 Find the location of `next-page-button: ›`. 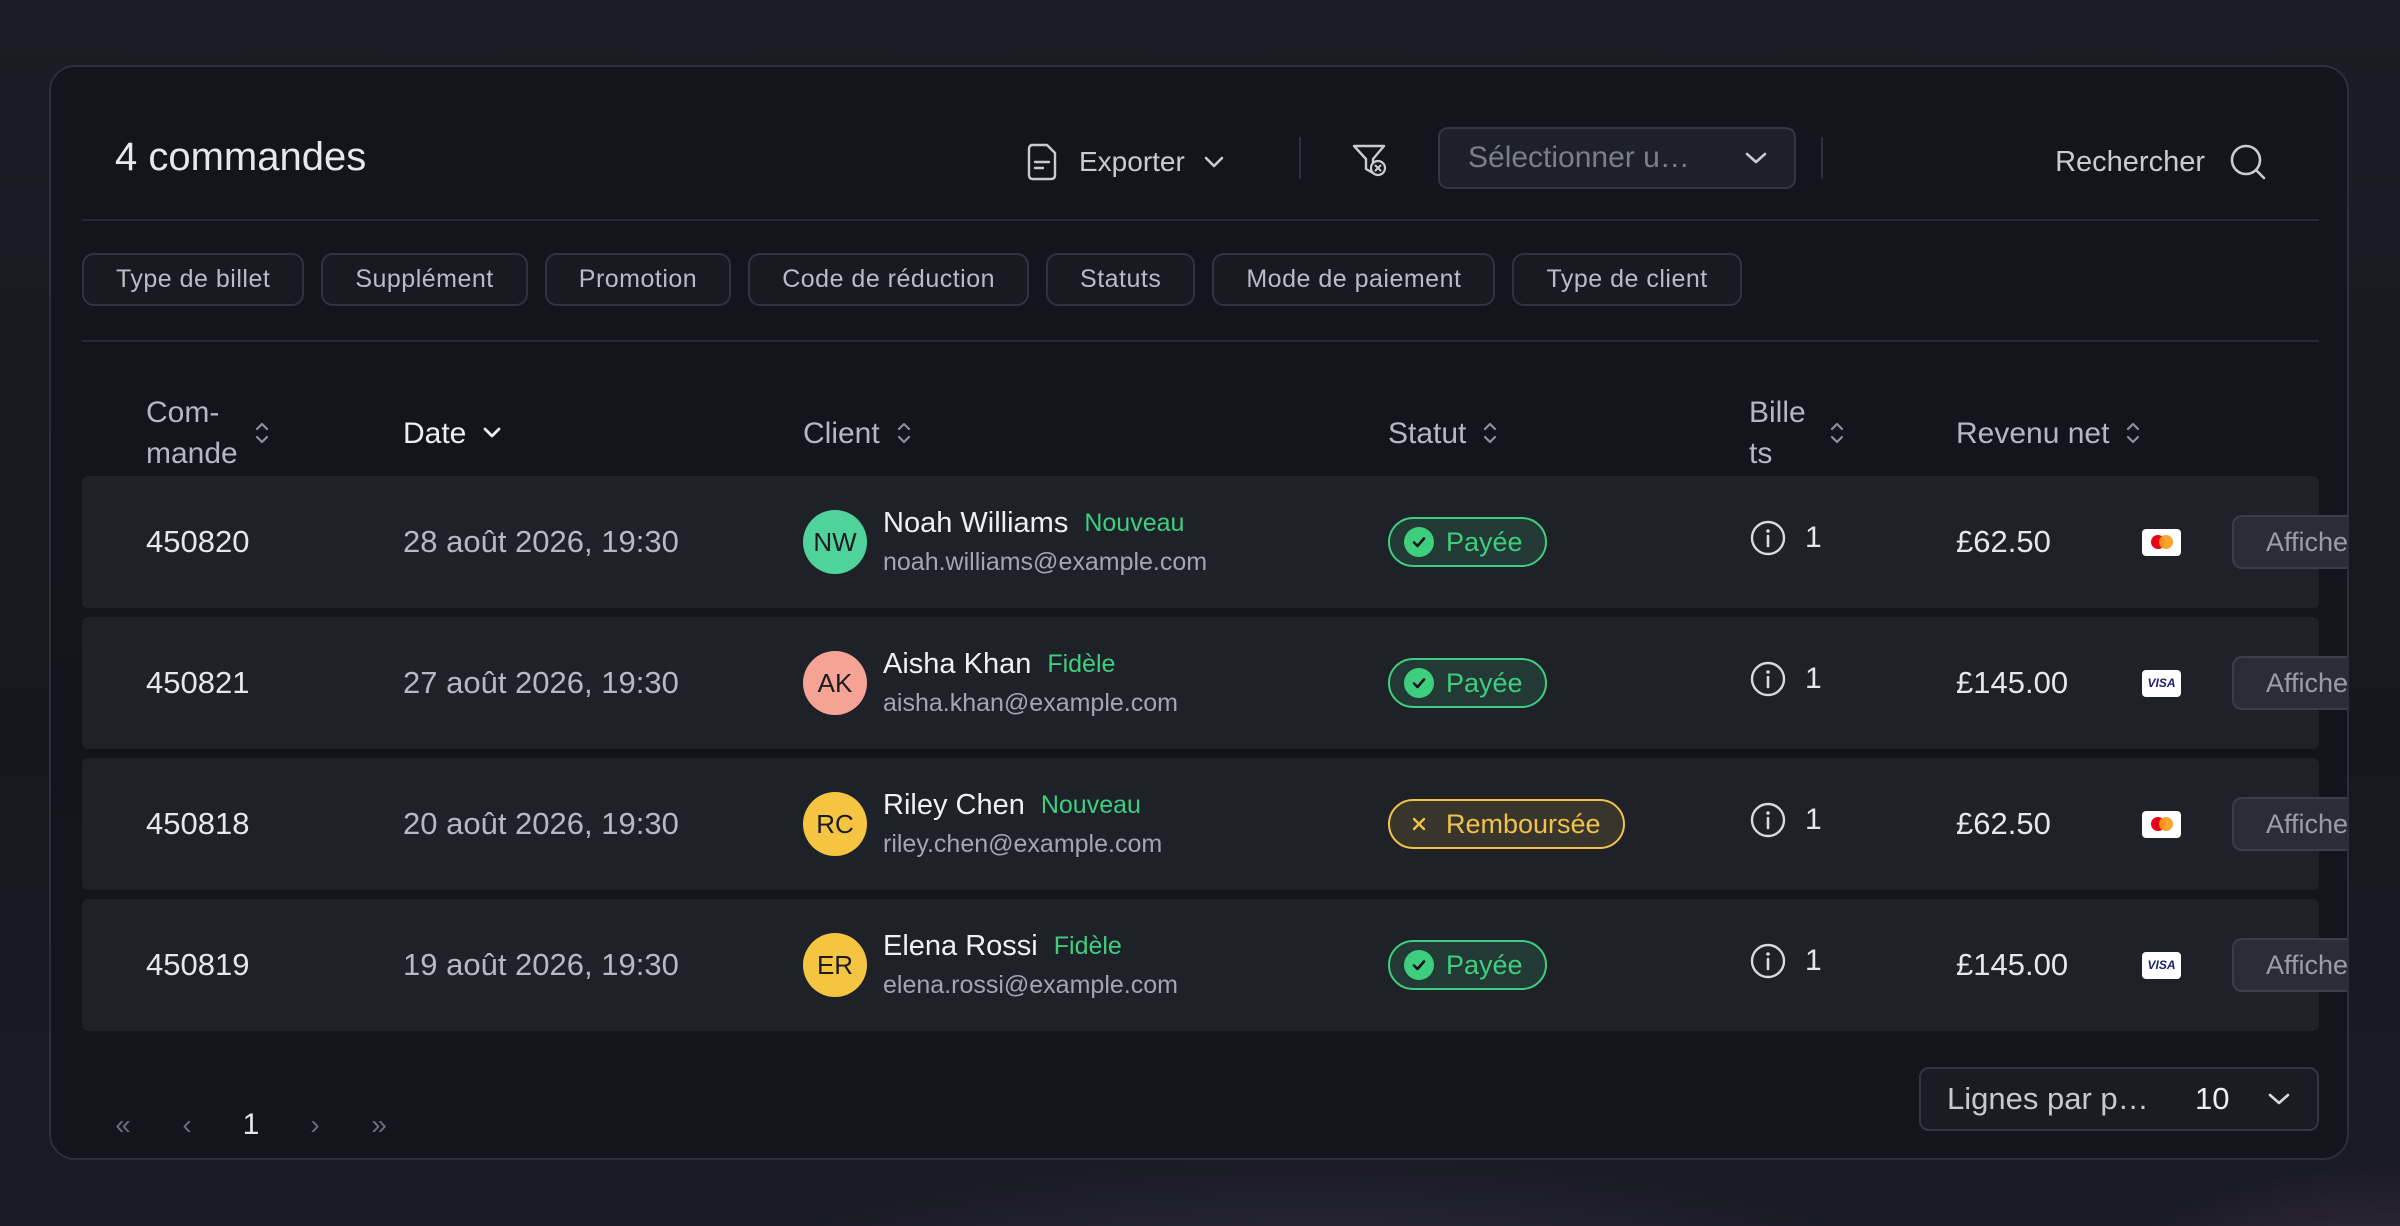

next-page-button: › is located at coordinates (315, 1125).